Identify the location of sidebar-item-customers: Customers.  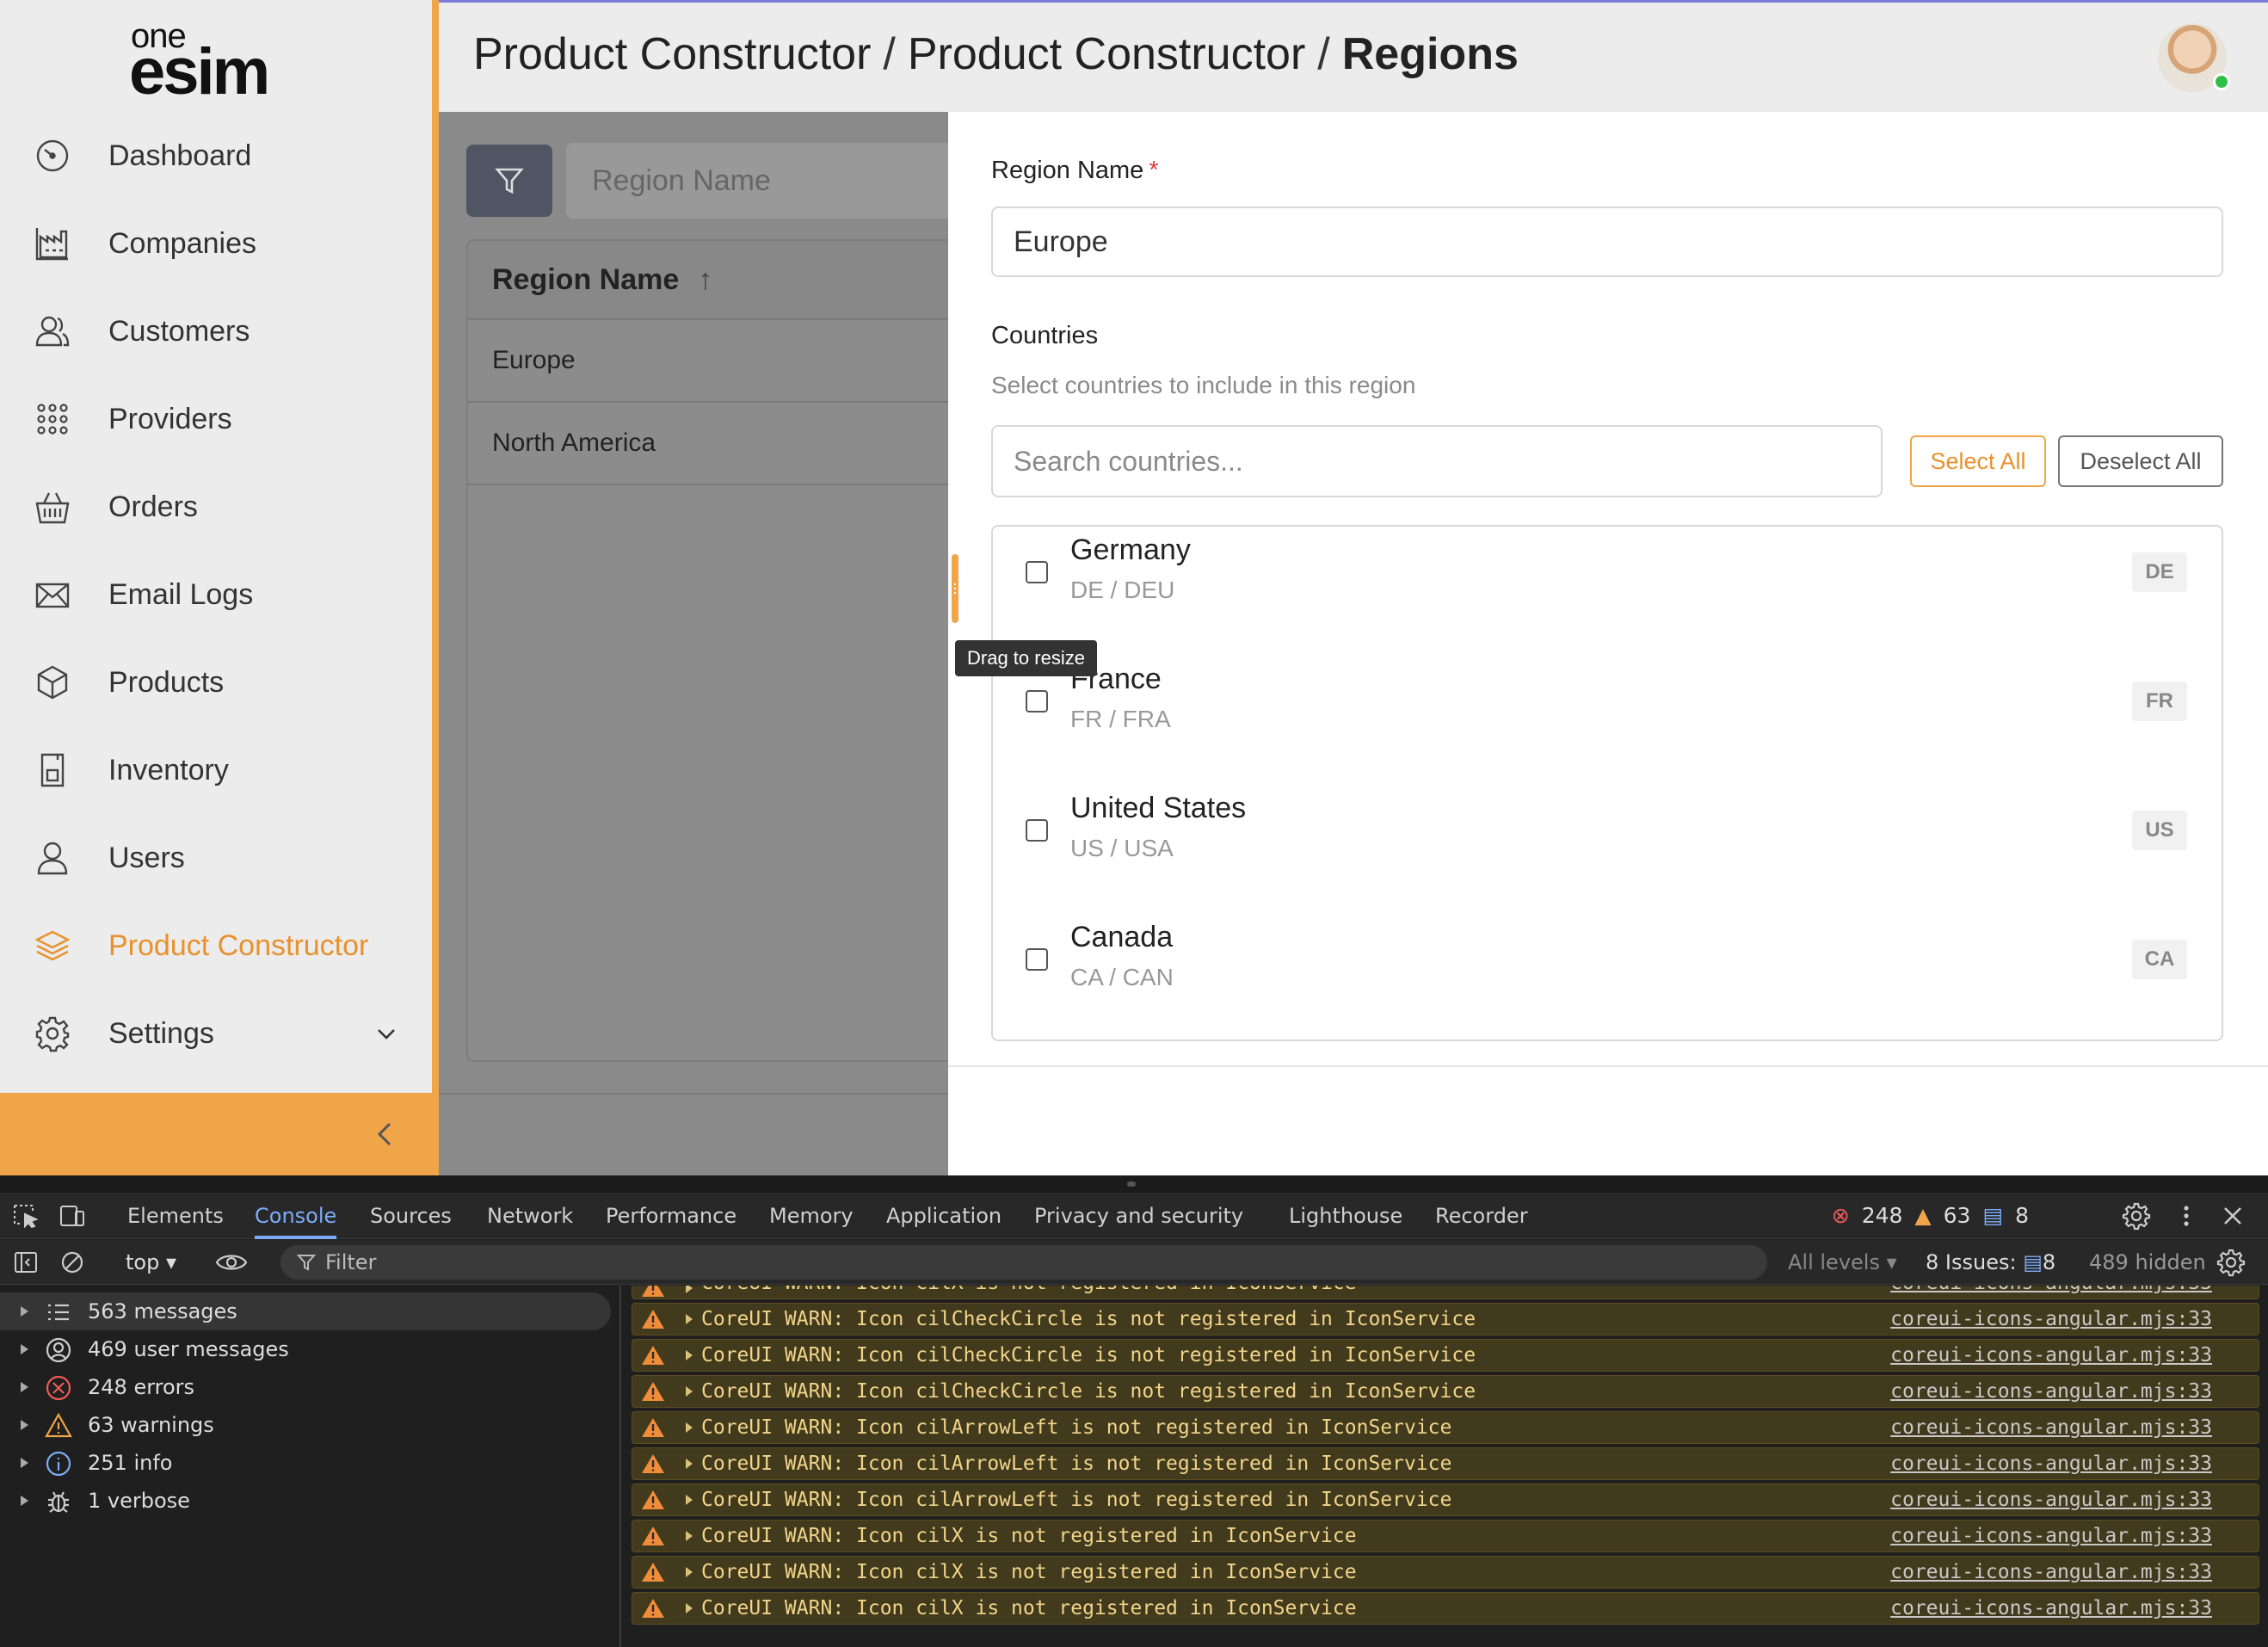
(216, 331).